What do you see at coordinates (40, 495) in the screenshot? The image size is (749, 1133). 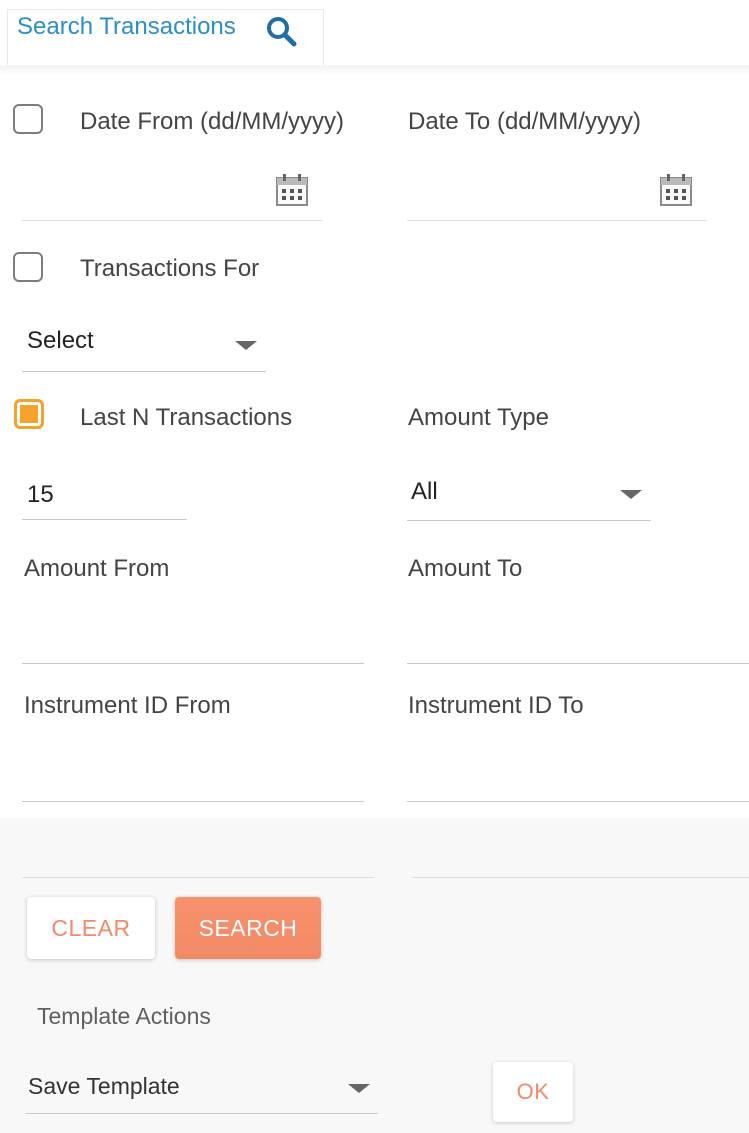 I see `last-n-input-value: 15` at bounding box center [40, 495].